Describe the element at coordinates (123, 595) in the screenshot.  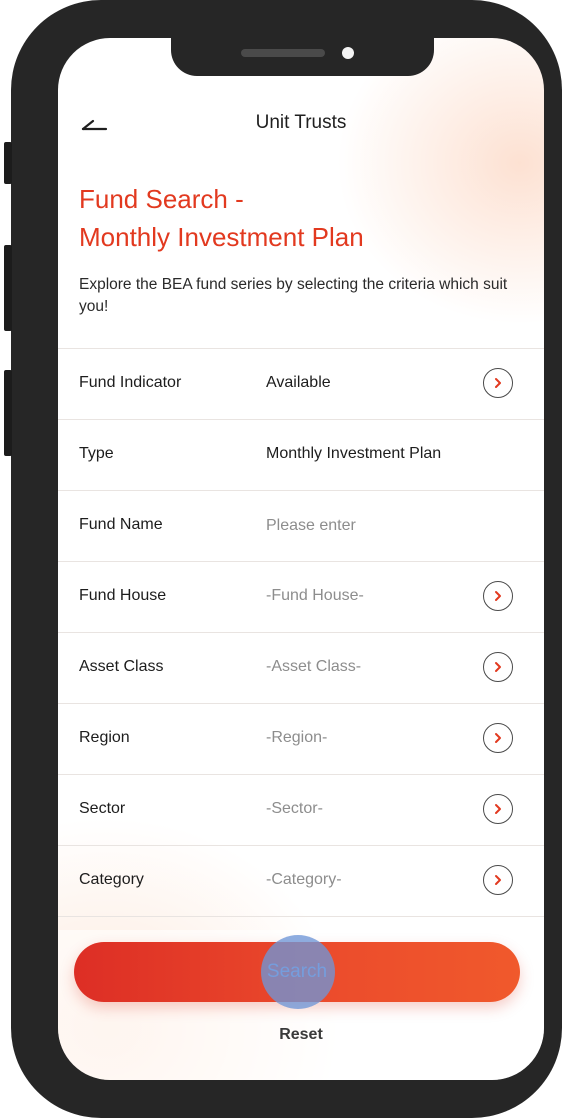
I see `criteria-label: Fund House` at that location.